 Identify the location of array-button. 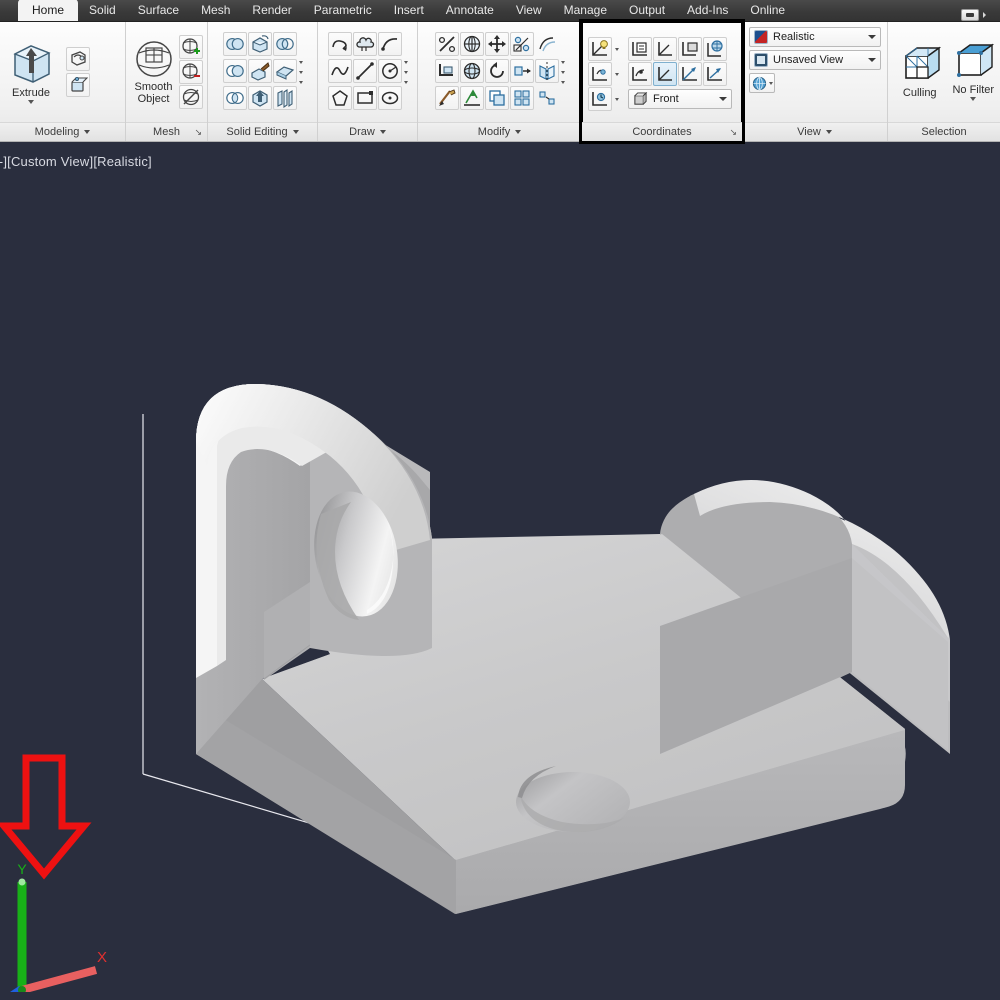
(521, 98).